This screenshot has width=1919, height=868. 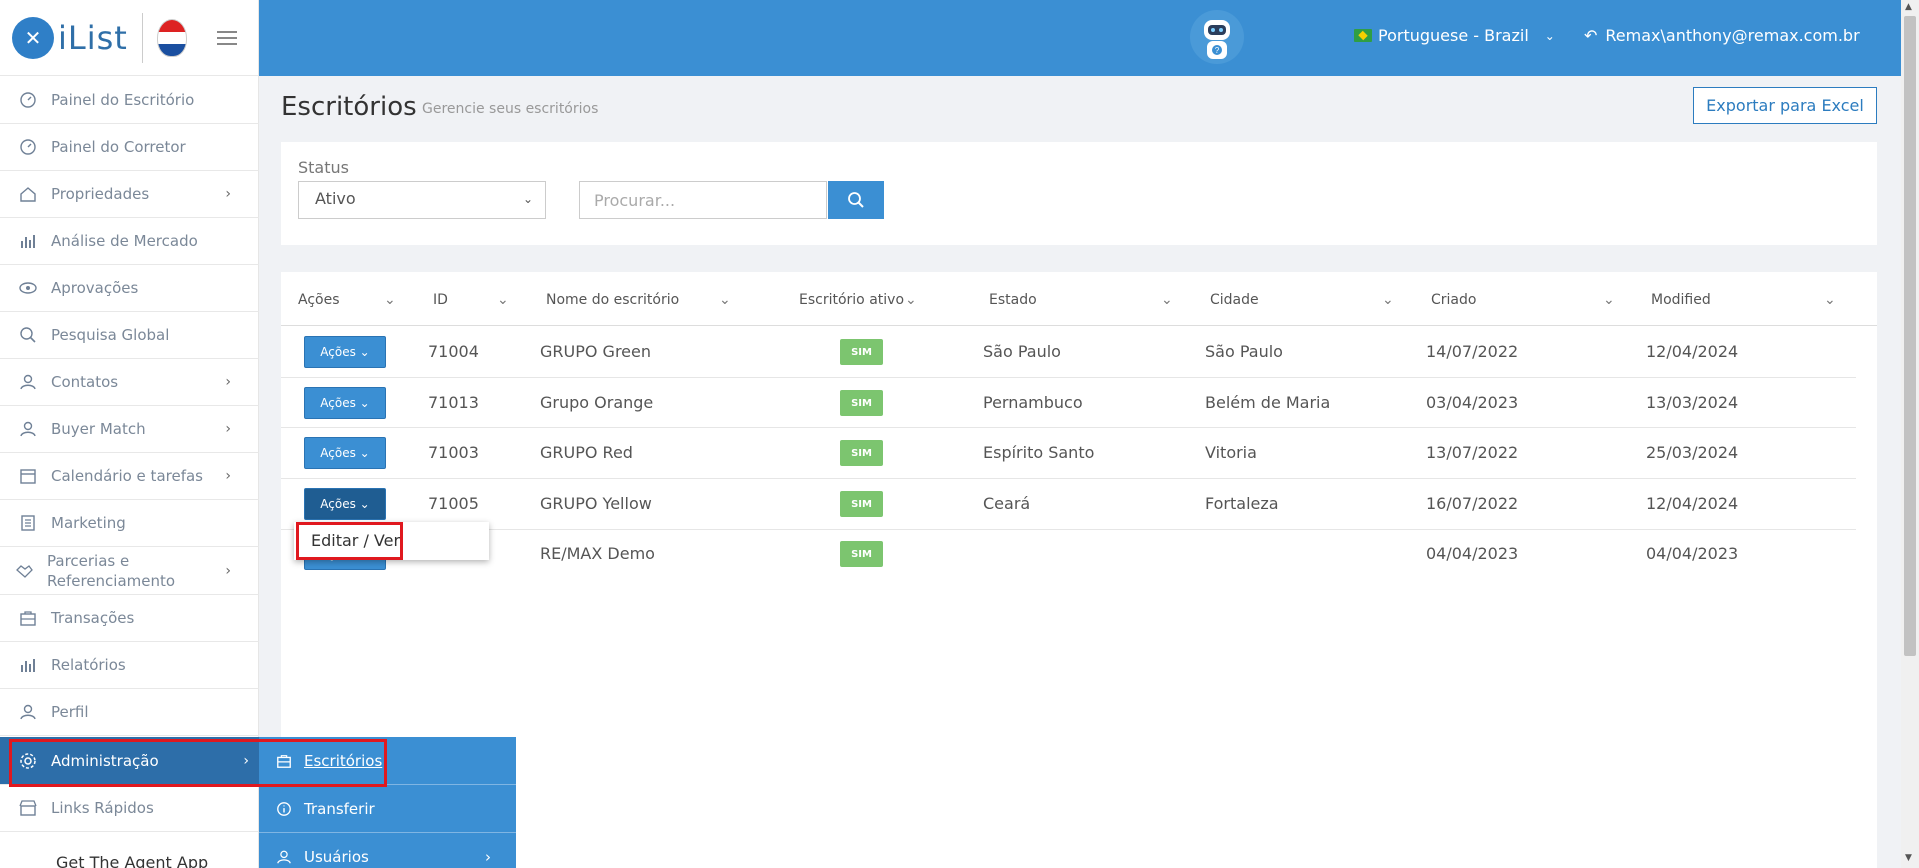 What do you see at coordinates (1472, 503) in the screenshot?
I see `cell-created: 16/07/2022` at bounding box center [1472, 503].